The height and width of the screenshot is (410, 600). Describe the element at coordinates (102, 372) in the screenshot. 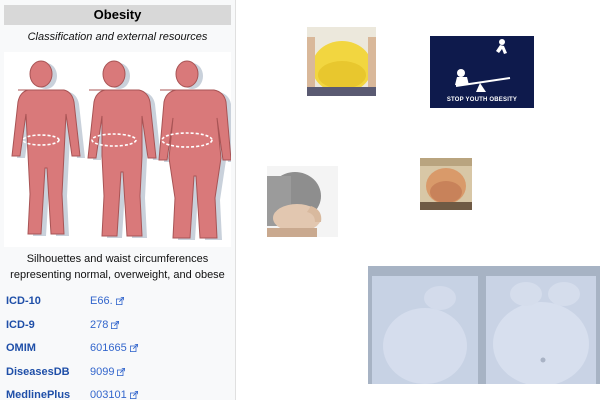

I see `resource-value: 9099` at that location.